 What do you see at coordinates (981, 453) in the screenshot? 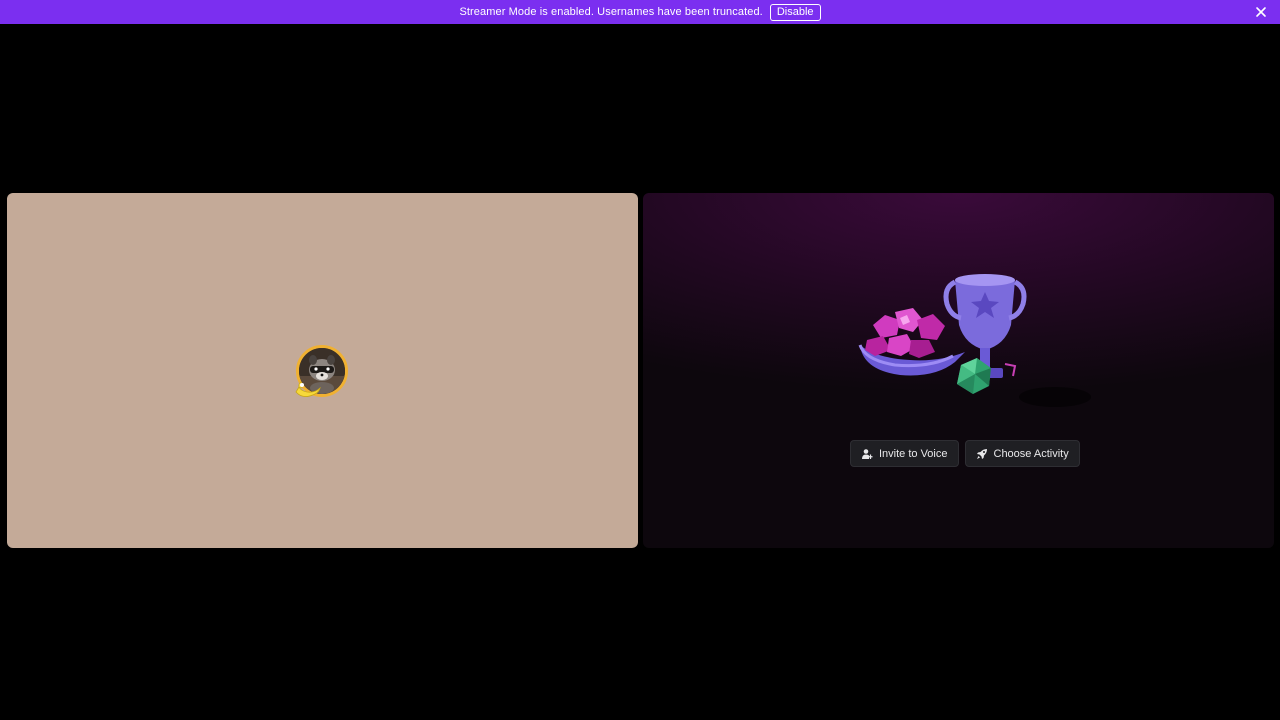
I see `rocket-icon` at bounding box center [981, 453].